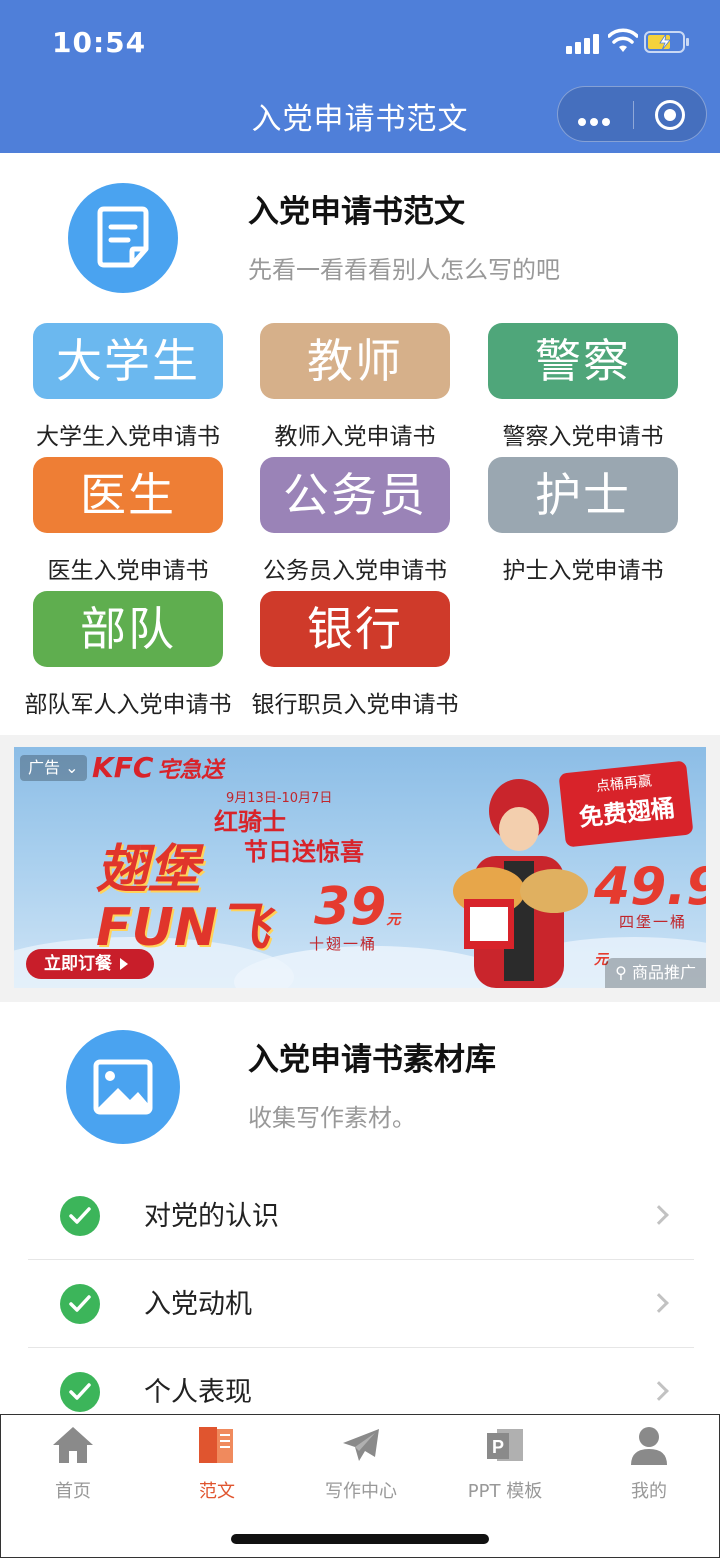 The width and height of the screenshot is (720, 1558). Describe the element at coordinates (360, 76) in the screenshot. I see `top-bar: 10:54 入党申请书范文` at that location.